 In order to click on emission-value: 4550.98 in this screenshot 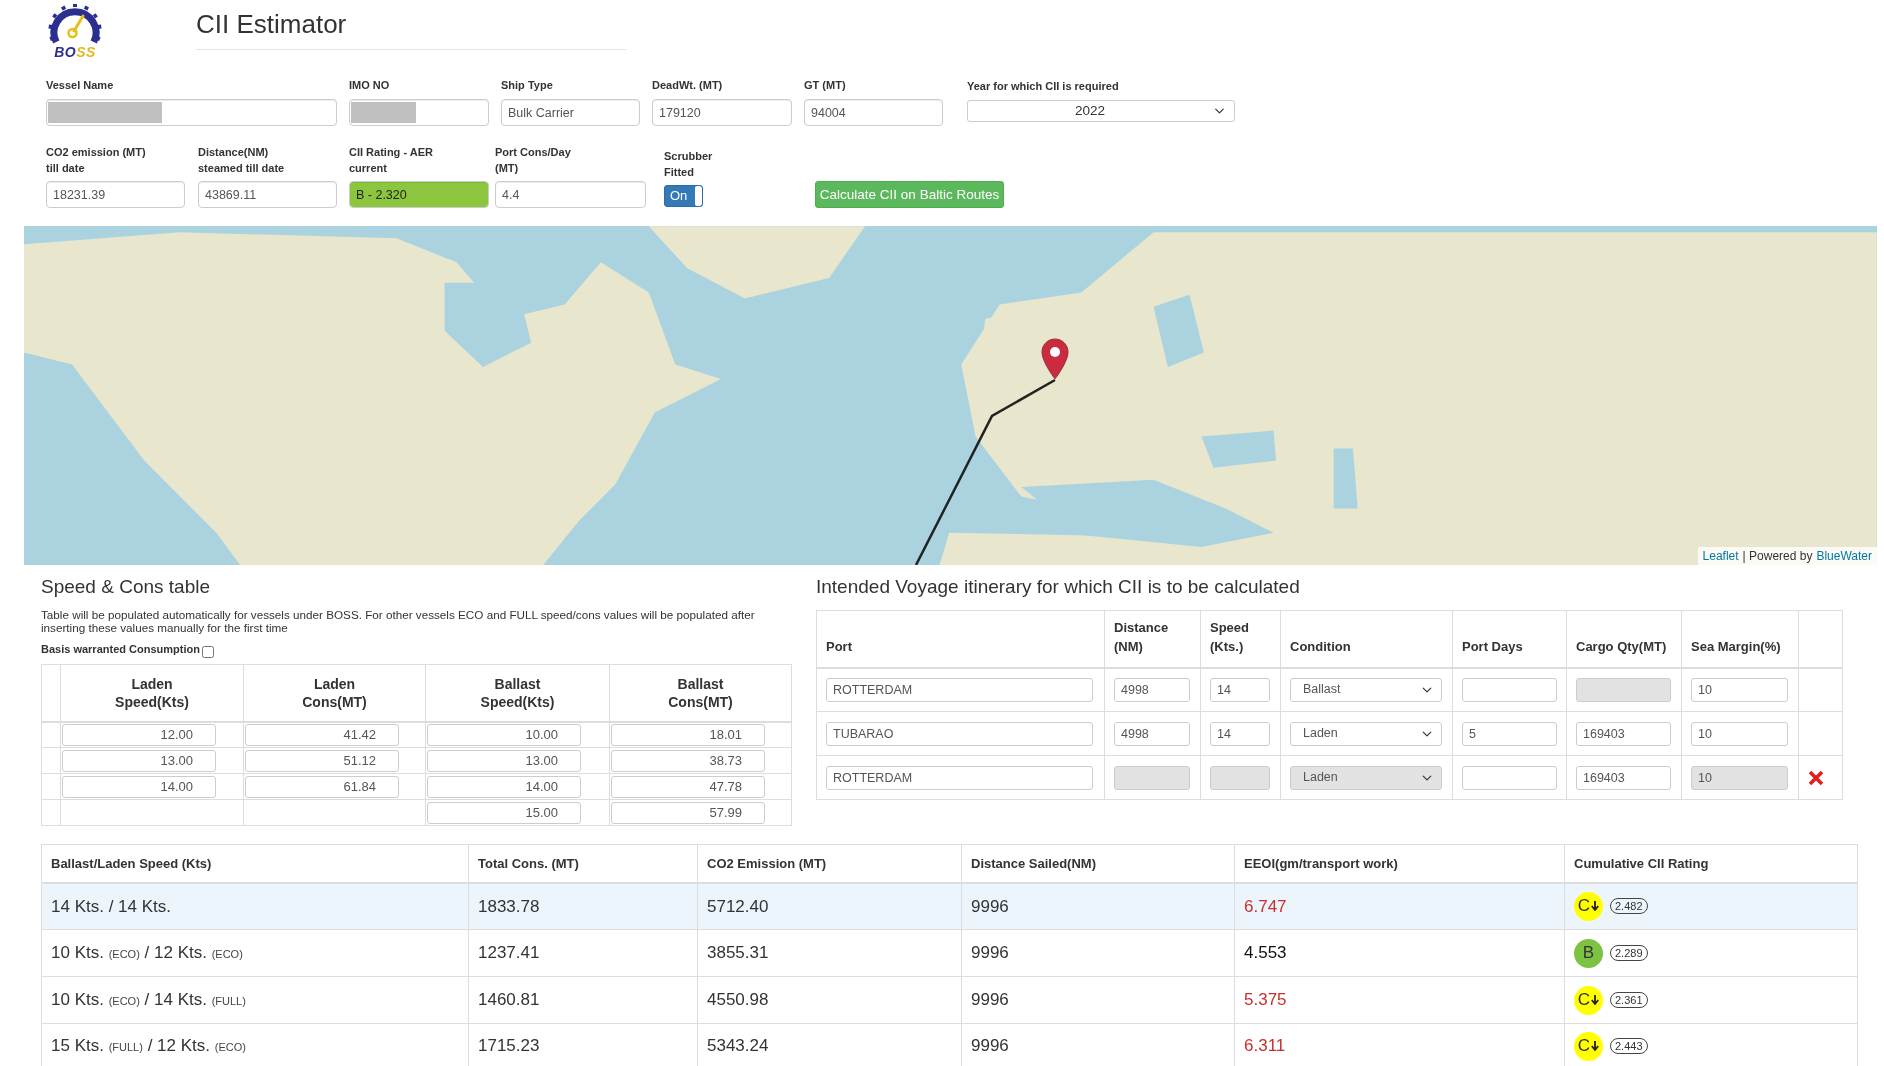, I will do `click(829, 1000)`.